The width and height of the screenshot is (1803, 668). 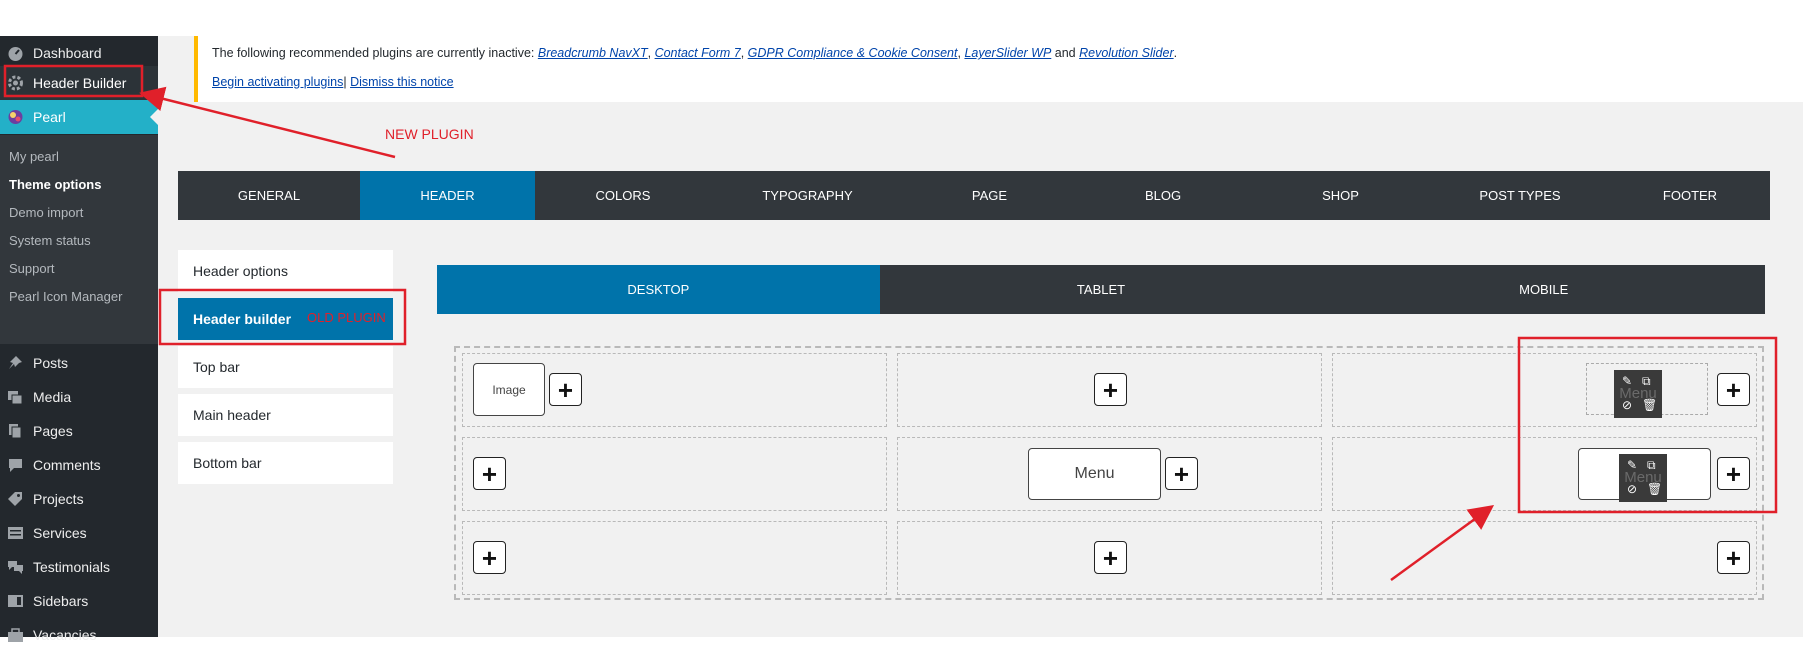 What do you see at coordinates (267, 122) in the screenshot?
I see `arrow-new-plugin` at bounding box center [267, 122].